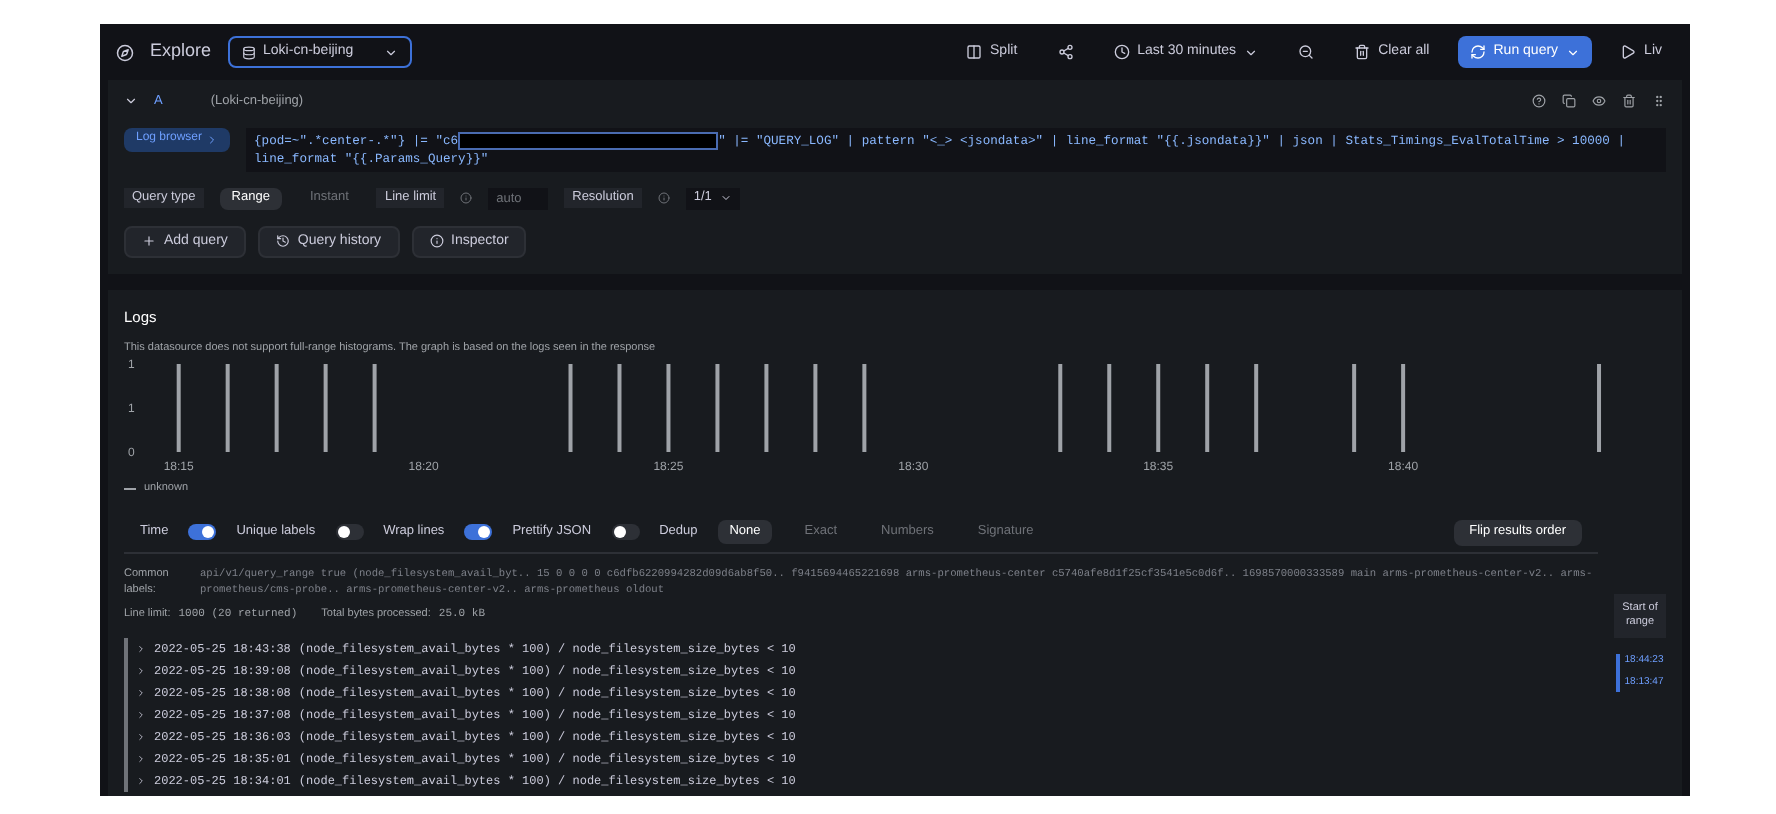 This screenshot has width=1776, height=814. I want to click on chevron-icon, so click(212, 139).